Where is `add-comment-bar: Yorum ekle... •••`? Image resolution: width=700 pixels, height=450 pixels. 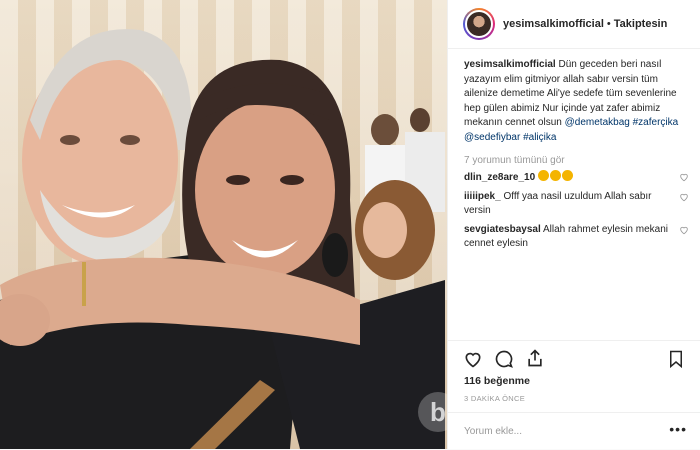 add-comment-bar: Yorum ekle... ••• is located at coordinates (574, 431).